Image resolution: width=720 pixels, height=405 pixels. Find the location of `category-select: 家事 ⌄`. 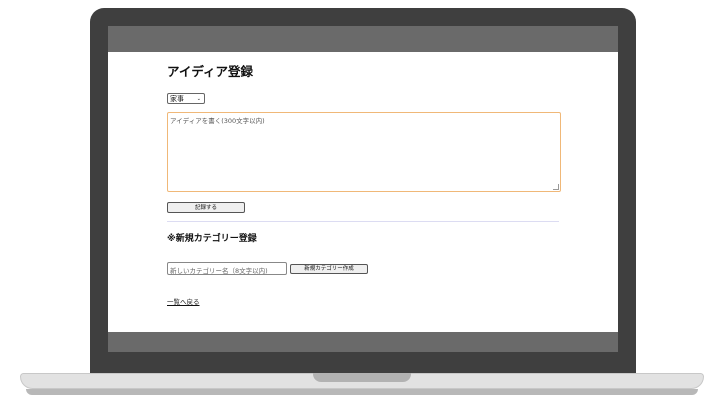

category-select: 家事 ⌄ is located at coordinates (186, 98).